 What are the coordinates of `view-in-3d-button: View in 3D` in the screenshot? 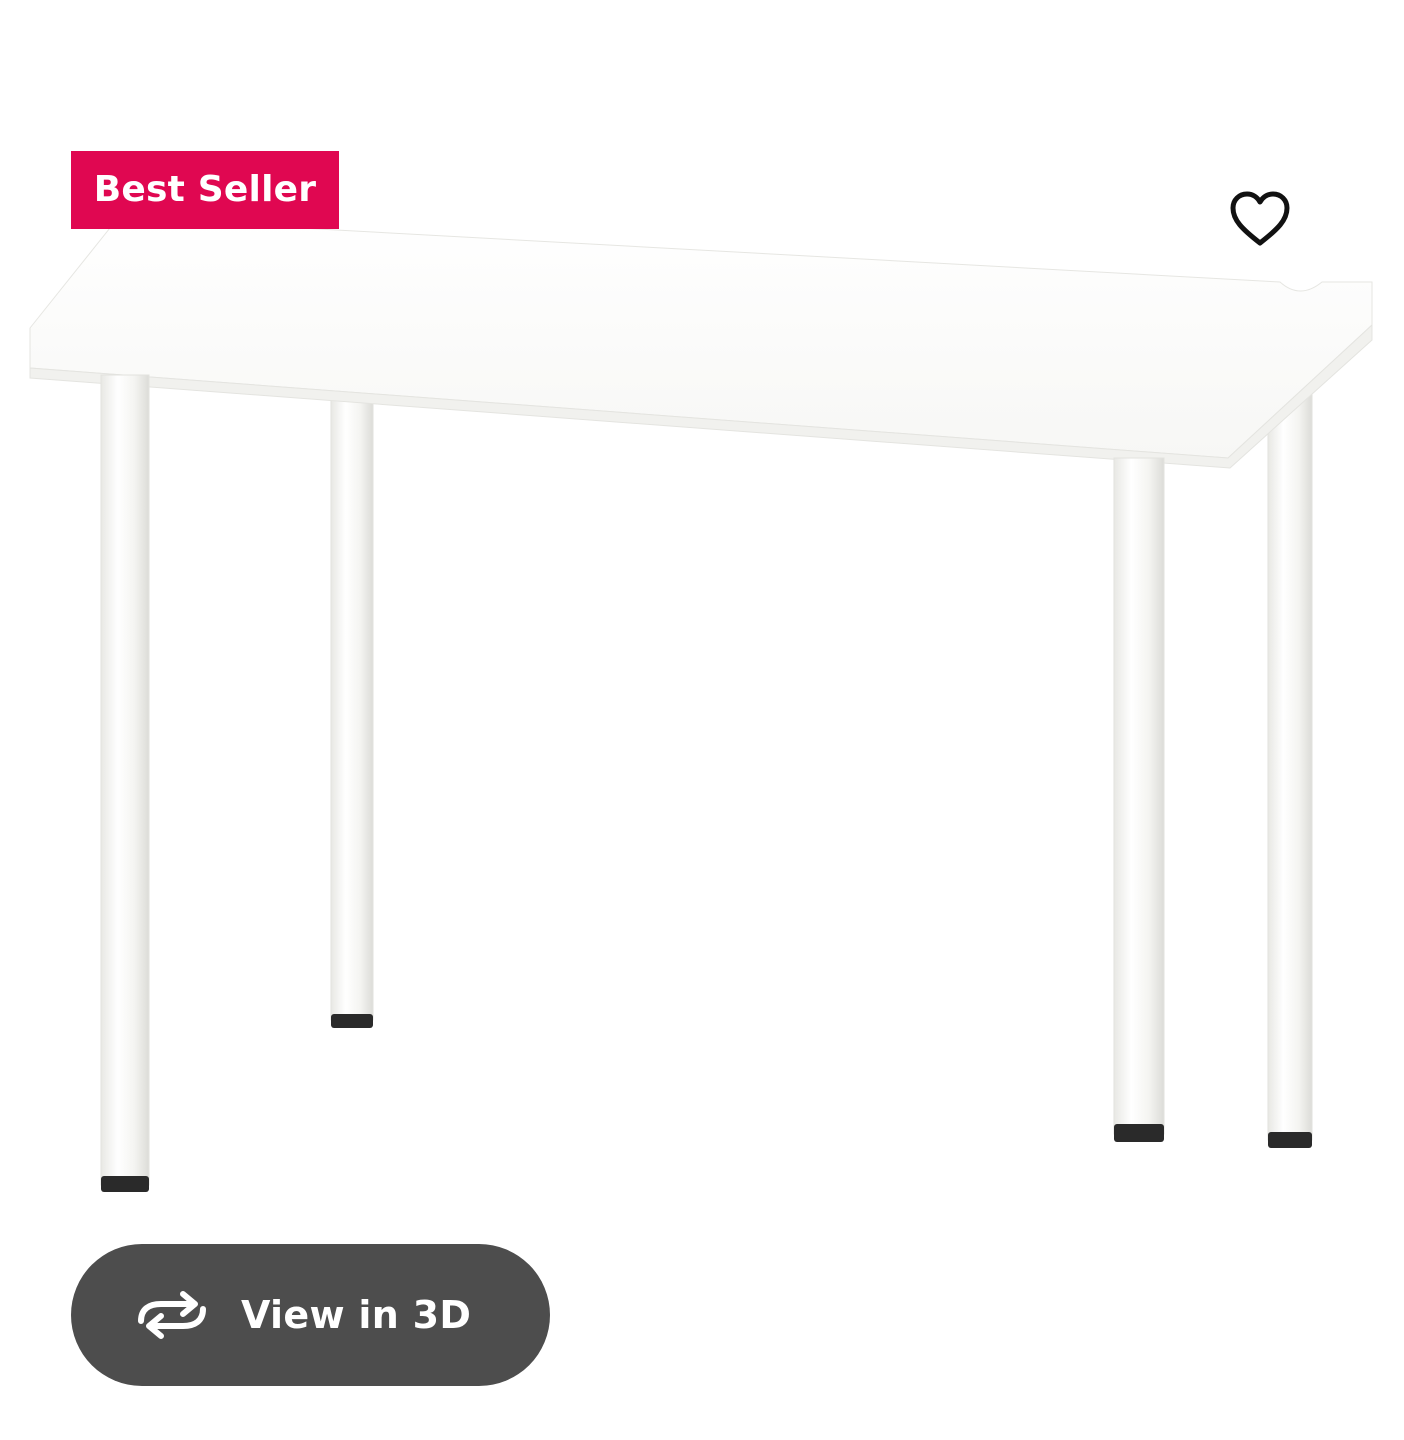 It's located at (310, 1315).